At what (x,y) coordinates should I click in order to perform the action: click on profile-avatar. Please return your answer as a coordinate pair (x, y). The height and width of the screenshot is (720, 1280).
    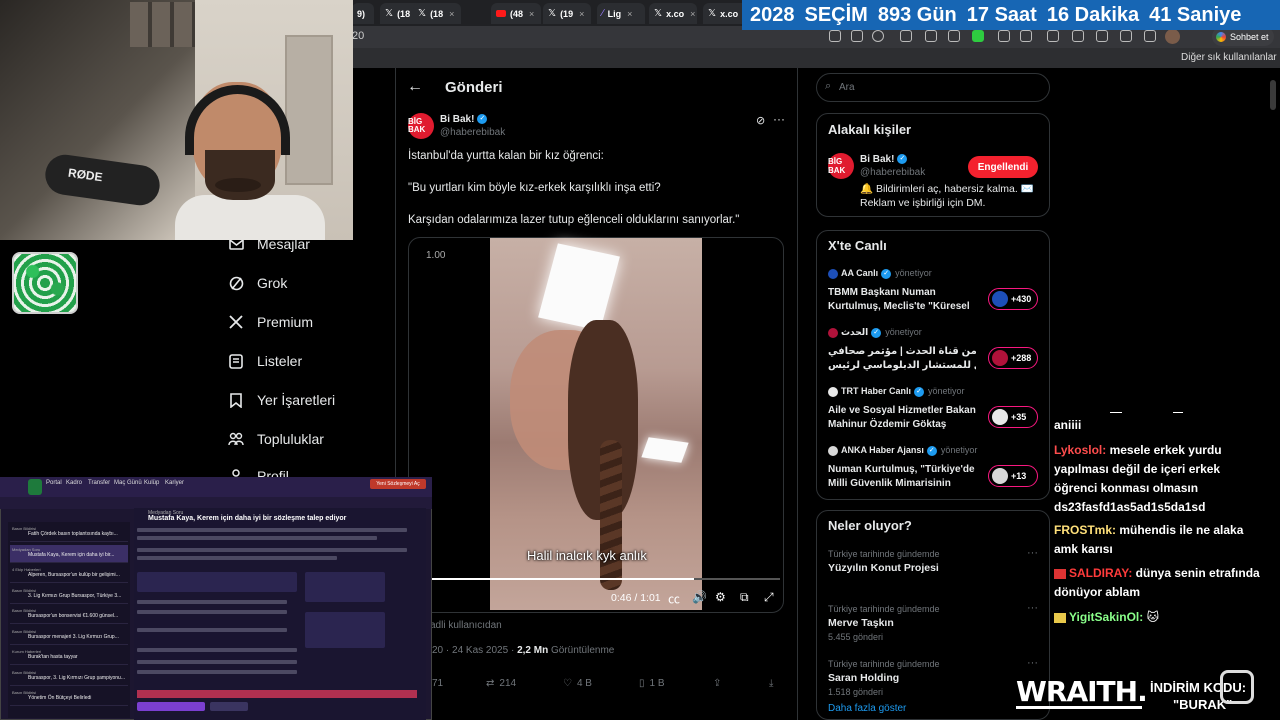
    Looking at the image, I should click on (1172, 36).